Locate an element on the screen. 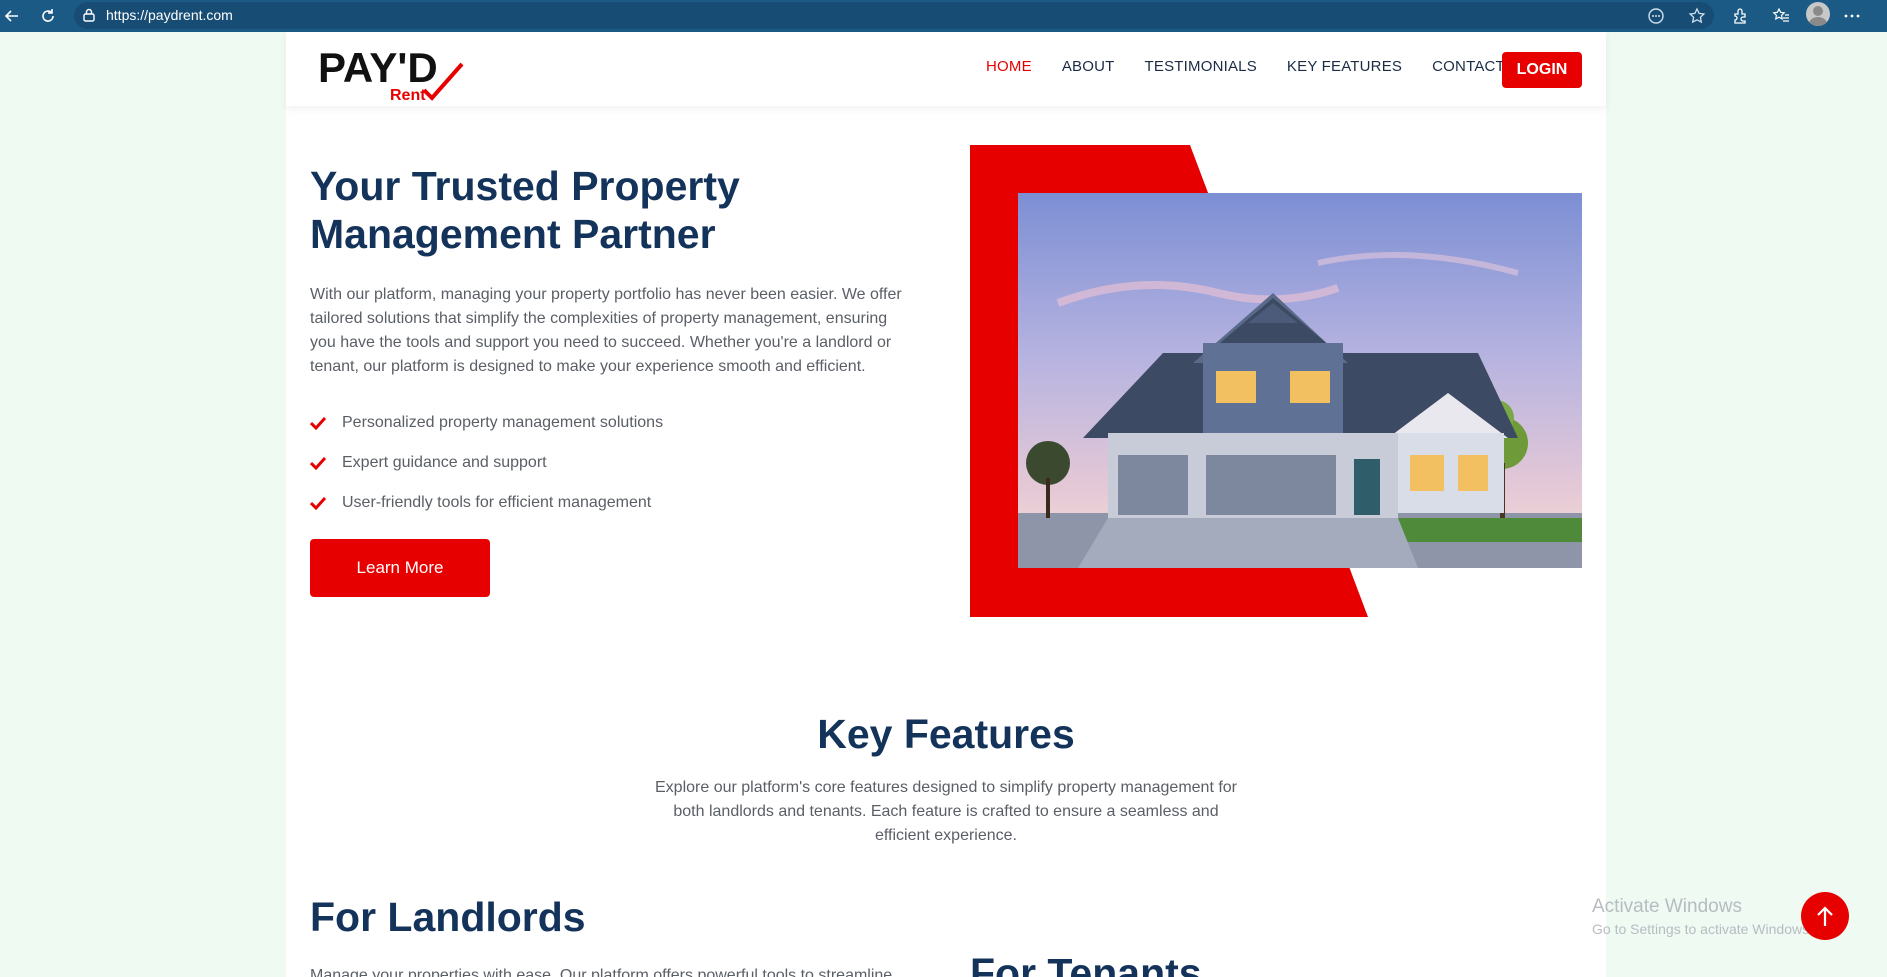  scroll-to-top-button is located at coordinates (1825, 916).